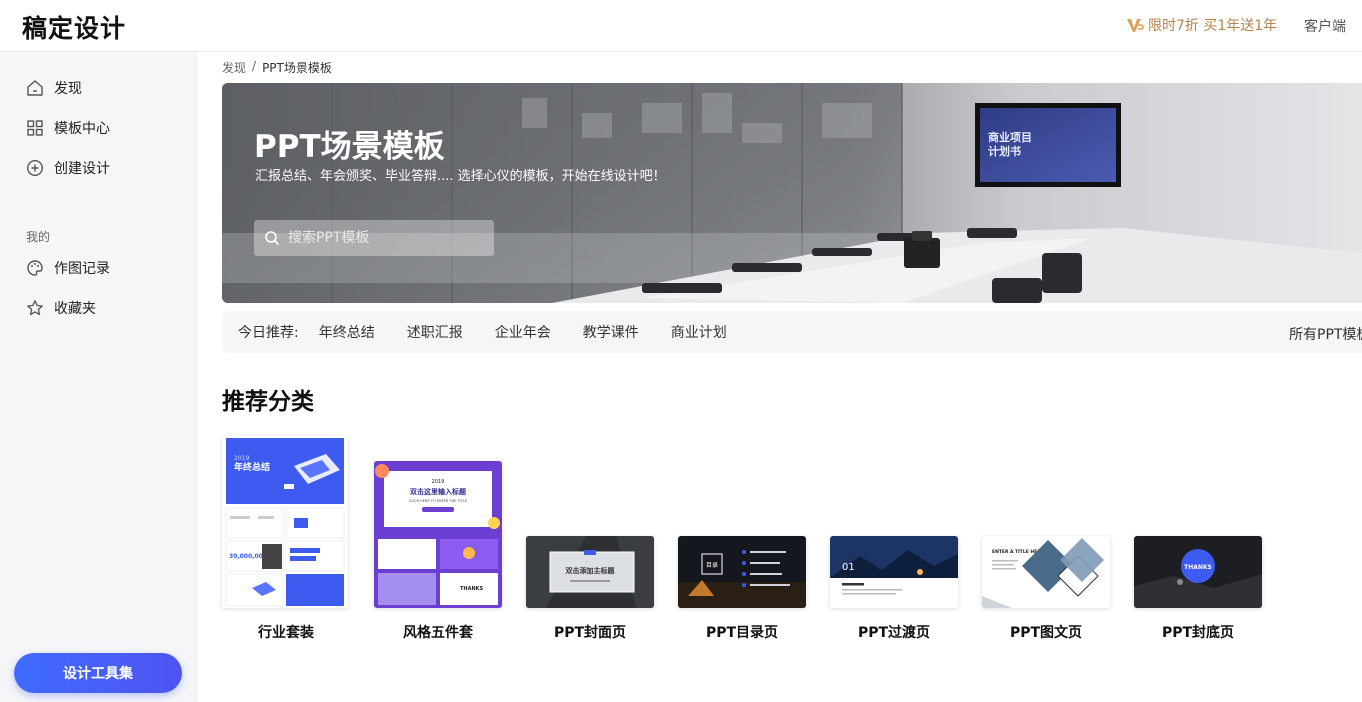 The height and width of the screenshot is (702, 1362). Describe the element at coordinates (460, 176) in the screenshot. I see `banner-subtitle: 汇报总结、年会颁奖、毕业答辩.... 选择心仪的模板，开始在线设计吧！` at that location.